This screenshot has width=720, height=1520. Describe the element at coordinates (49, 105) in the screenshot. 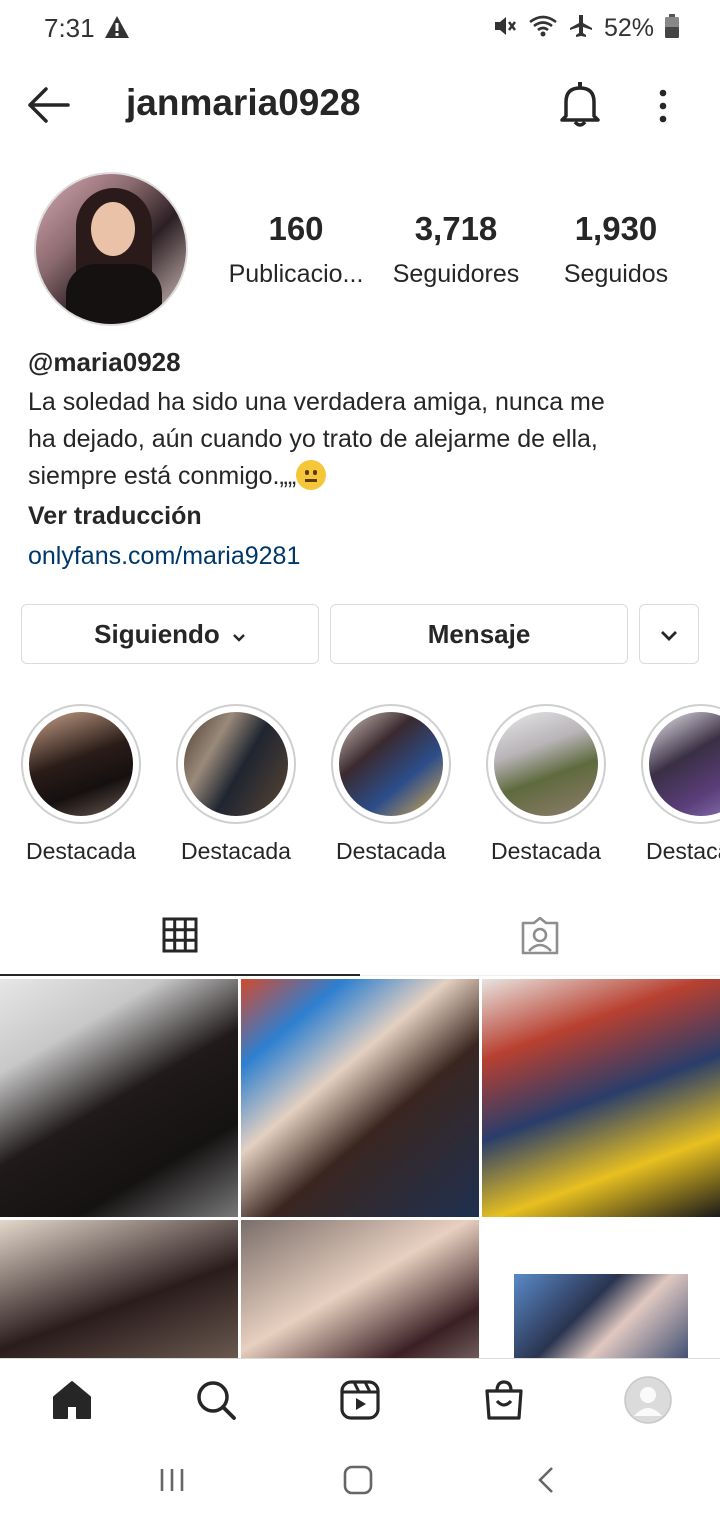

I see `back-arrow-icon` at that location.